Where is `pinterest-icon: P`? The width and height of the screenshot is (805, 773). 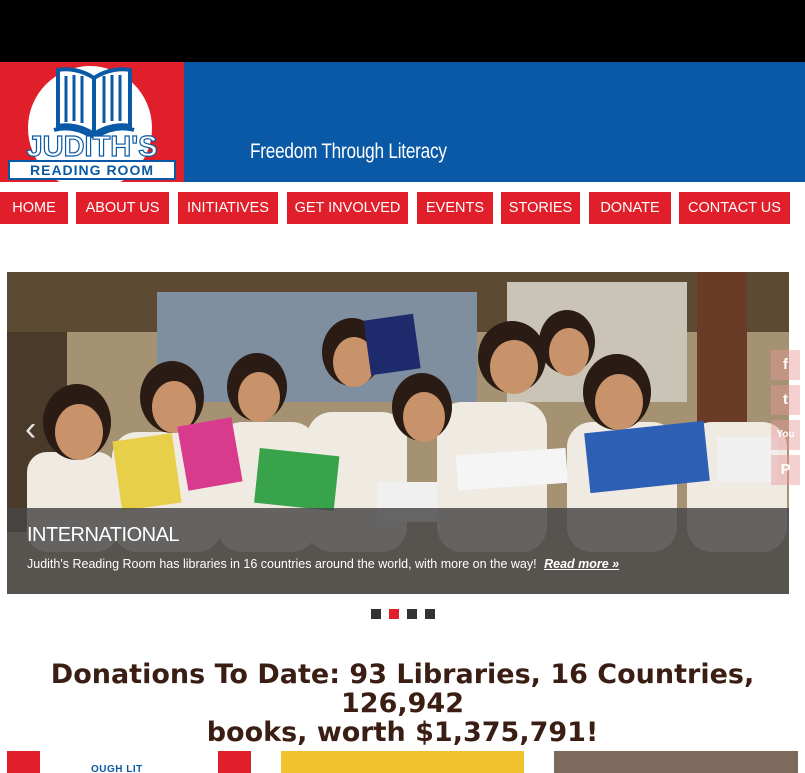
pinterest-icon: P is located at coordinates (785, 470).